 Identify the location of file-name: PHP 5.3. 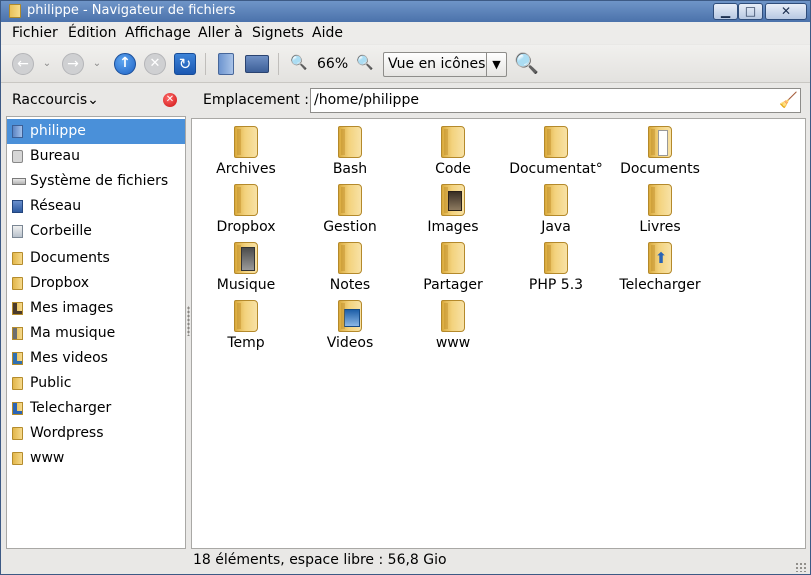
(556, 285).